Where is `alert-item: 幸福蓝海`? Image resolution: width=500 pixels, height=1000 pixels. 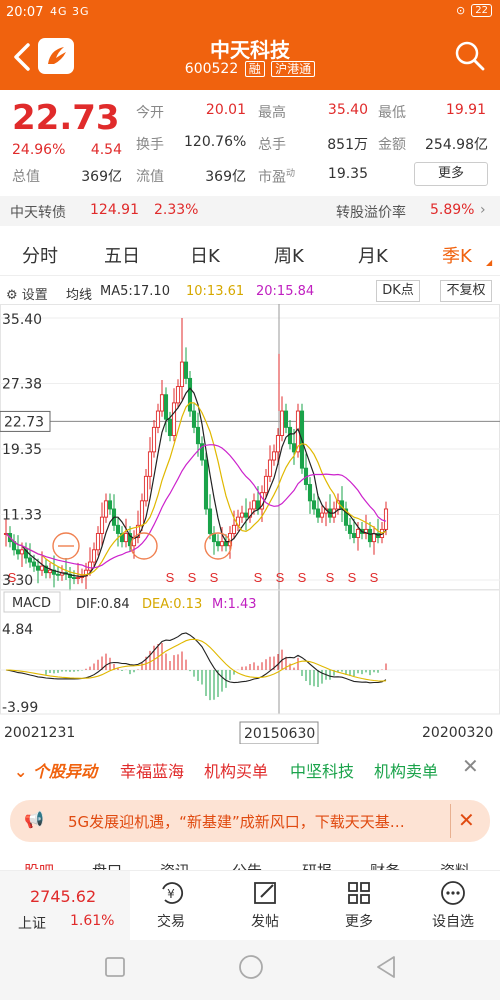 alert-item: 幸福蓝海 is located at coordinates (152, 770).